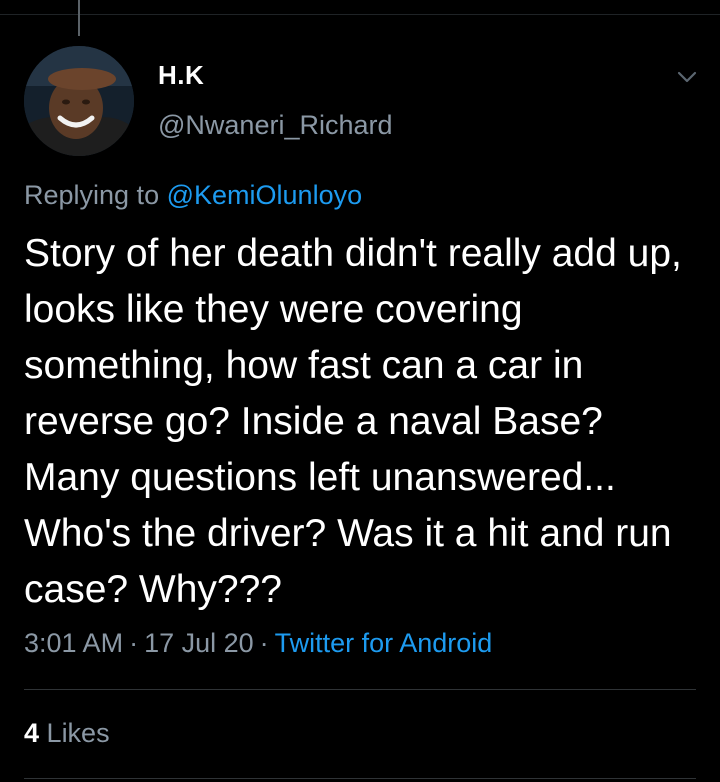 This screenshot has width=720, height=782. I want to click on tweet-source-link: Twitter for Android, so click(384, 643).